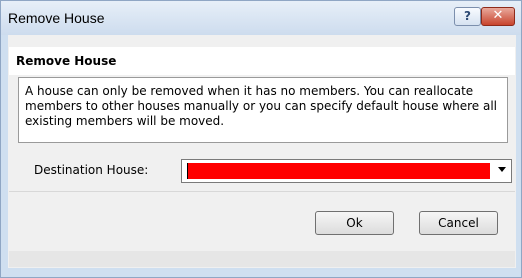 The width and height of the screenshot is (522, 278). I want to click on window-title: Remove House, so click(56, 18).